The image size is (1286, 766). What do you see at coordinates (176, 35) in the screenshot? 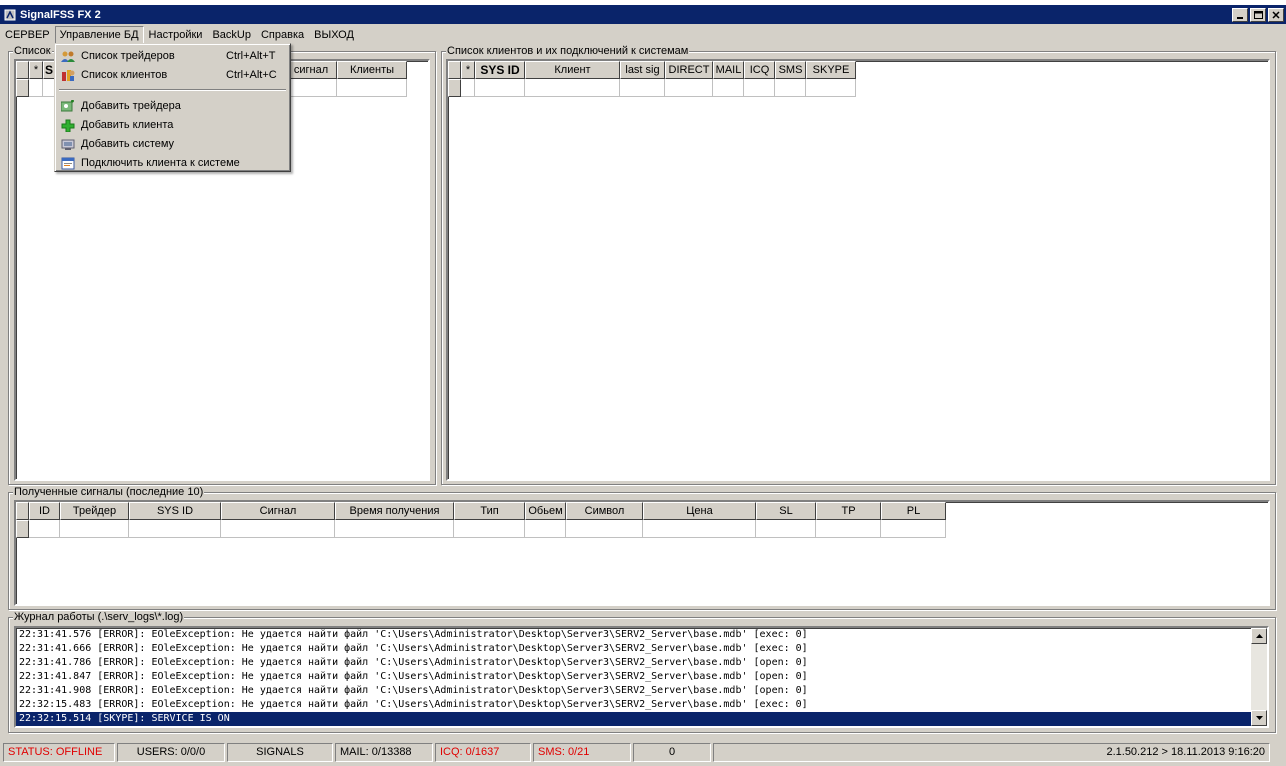
I see `menu-settings: Настройки` at bounding box center [176, 35].